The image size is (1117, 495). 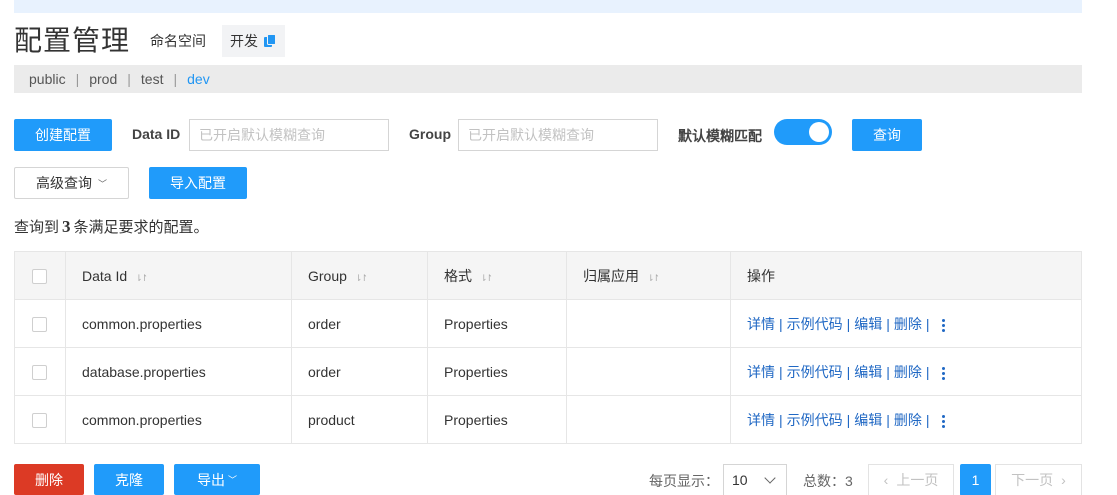 I want to click on header-checkbox-cell, so click(x=40, y=275).